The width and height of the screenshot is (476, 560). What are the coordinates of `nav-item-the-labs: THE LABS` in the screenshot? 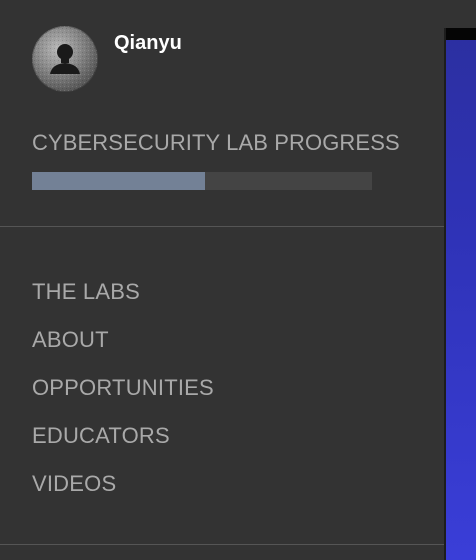 It's located at (123, 300).